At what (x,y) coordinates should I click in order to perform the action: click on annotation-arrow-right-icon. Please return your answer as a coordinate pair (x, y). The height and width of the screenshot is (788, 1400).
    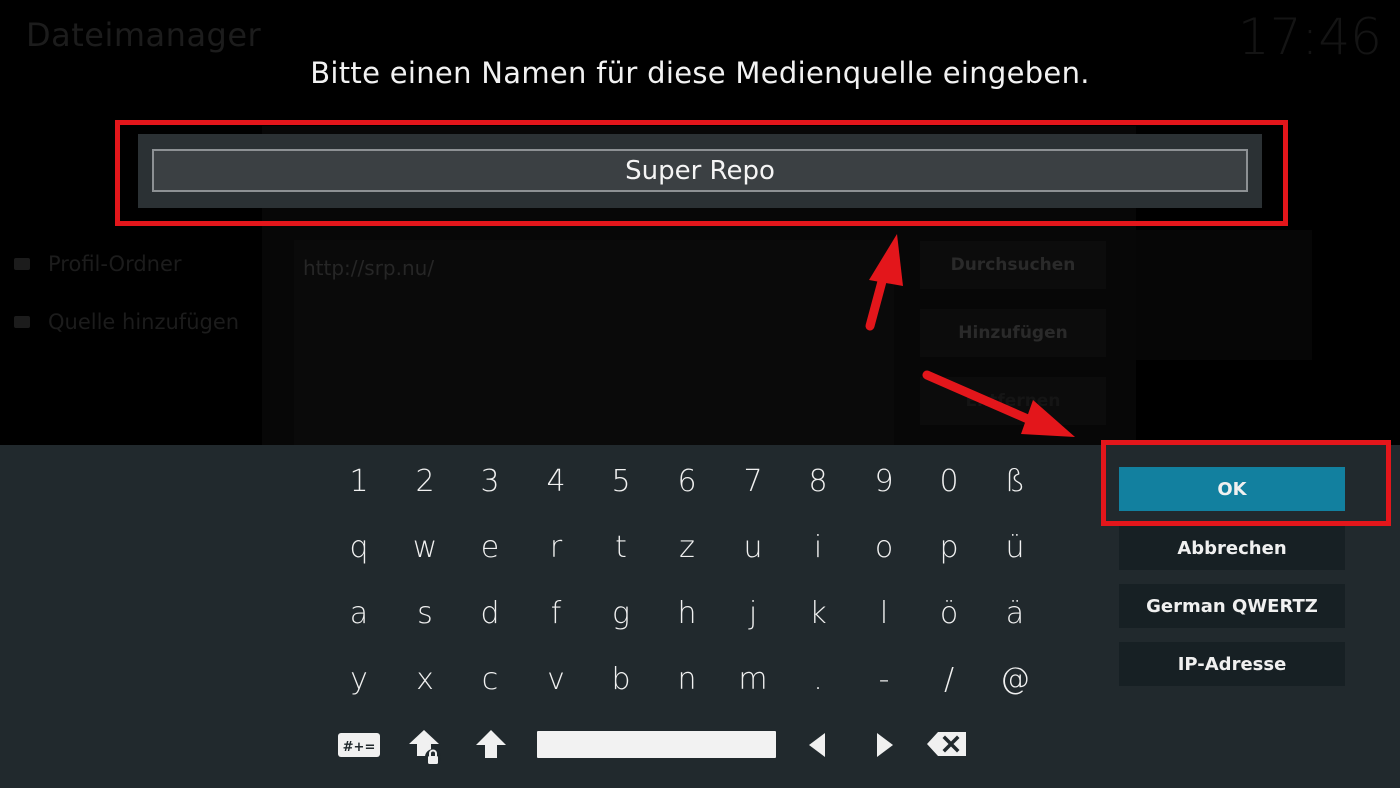
    Looking at the image, I should click on (998, 403).